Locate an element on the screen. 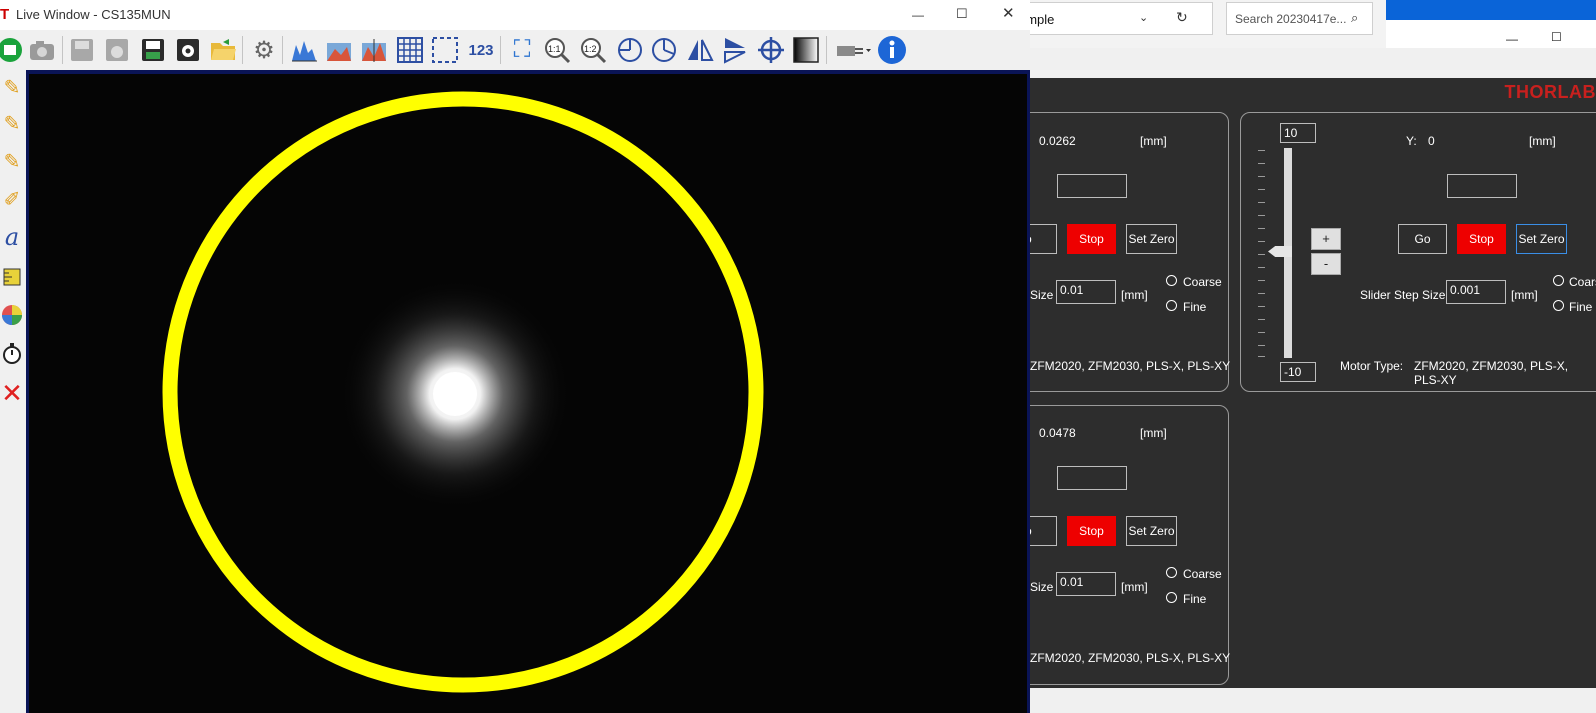  line-profile-icon is located at coordinates (374, 50).